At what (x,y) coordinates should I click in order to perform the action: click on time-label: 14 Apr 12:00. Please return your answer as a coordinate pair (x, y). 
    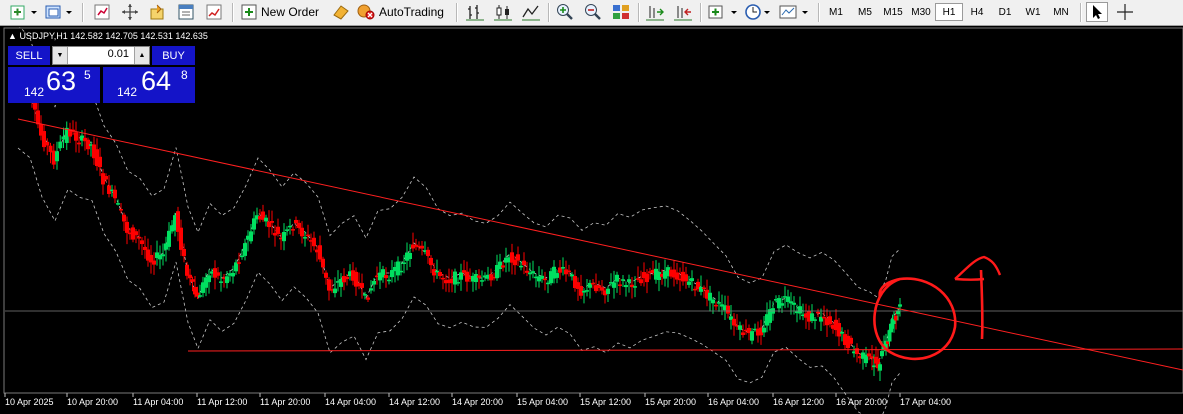
    Looking at the image, I should click on (415, 402).